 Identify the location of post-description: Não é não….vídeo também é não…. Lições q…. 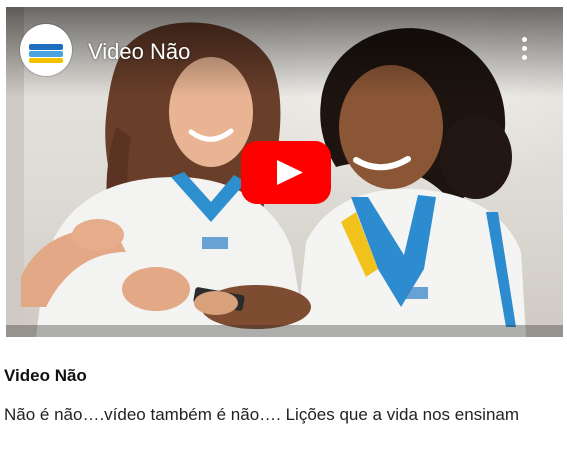
(262, 414).